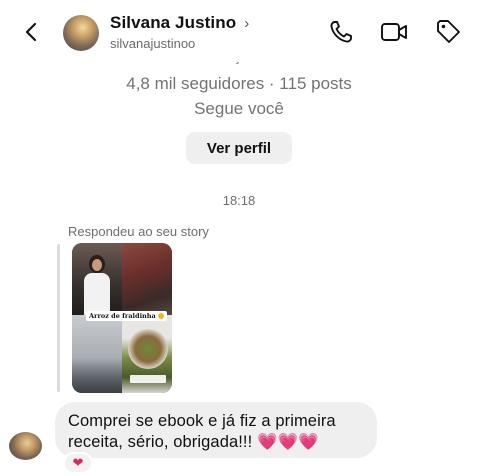 Image resolution: width=478 pixels, height=476 pixels. Describe the element at coordinates (342, 32) in the screenshot. I see `phone-icon` at that location.